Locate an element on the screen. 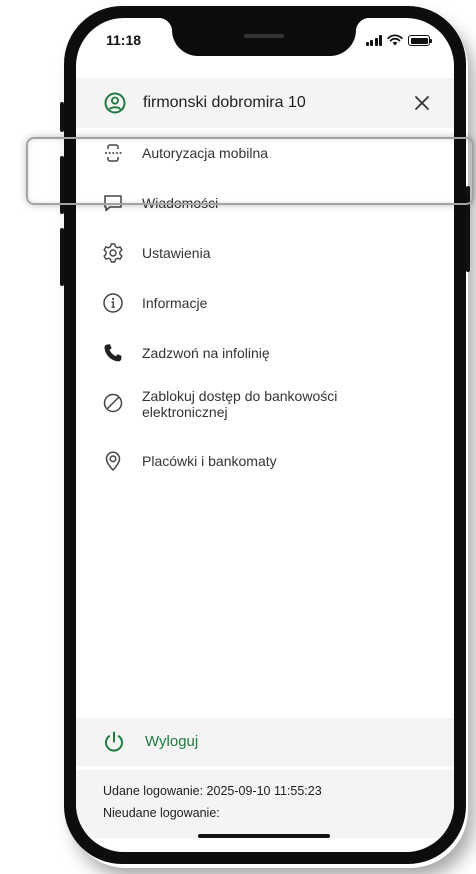 The width and height of the screenshot is (476, 874). menu-item-branches-atms: Placówki i bankomaty is located at coordinates (265, 461).